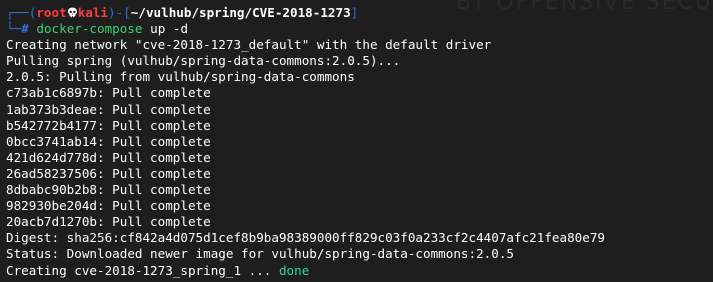 The image size is (713, 282). I want to click on command-line: └─# docker-compose up -d, so click(359, 29).